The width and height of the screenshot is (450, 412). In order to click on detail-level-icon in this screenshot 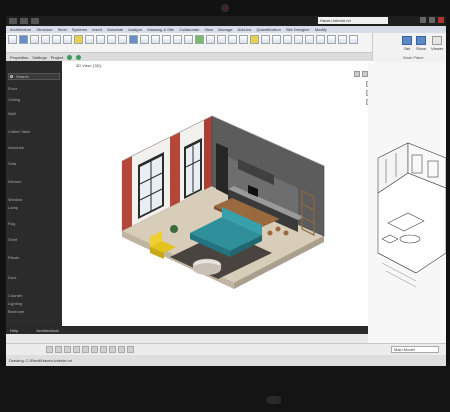, I will do `click(58, 349)`.